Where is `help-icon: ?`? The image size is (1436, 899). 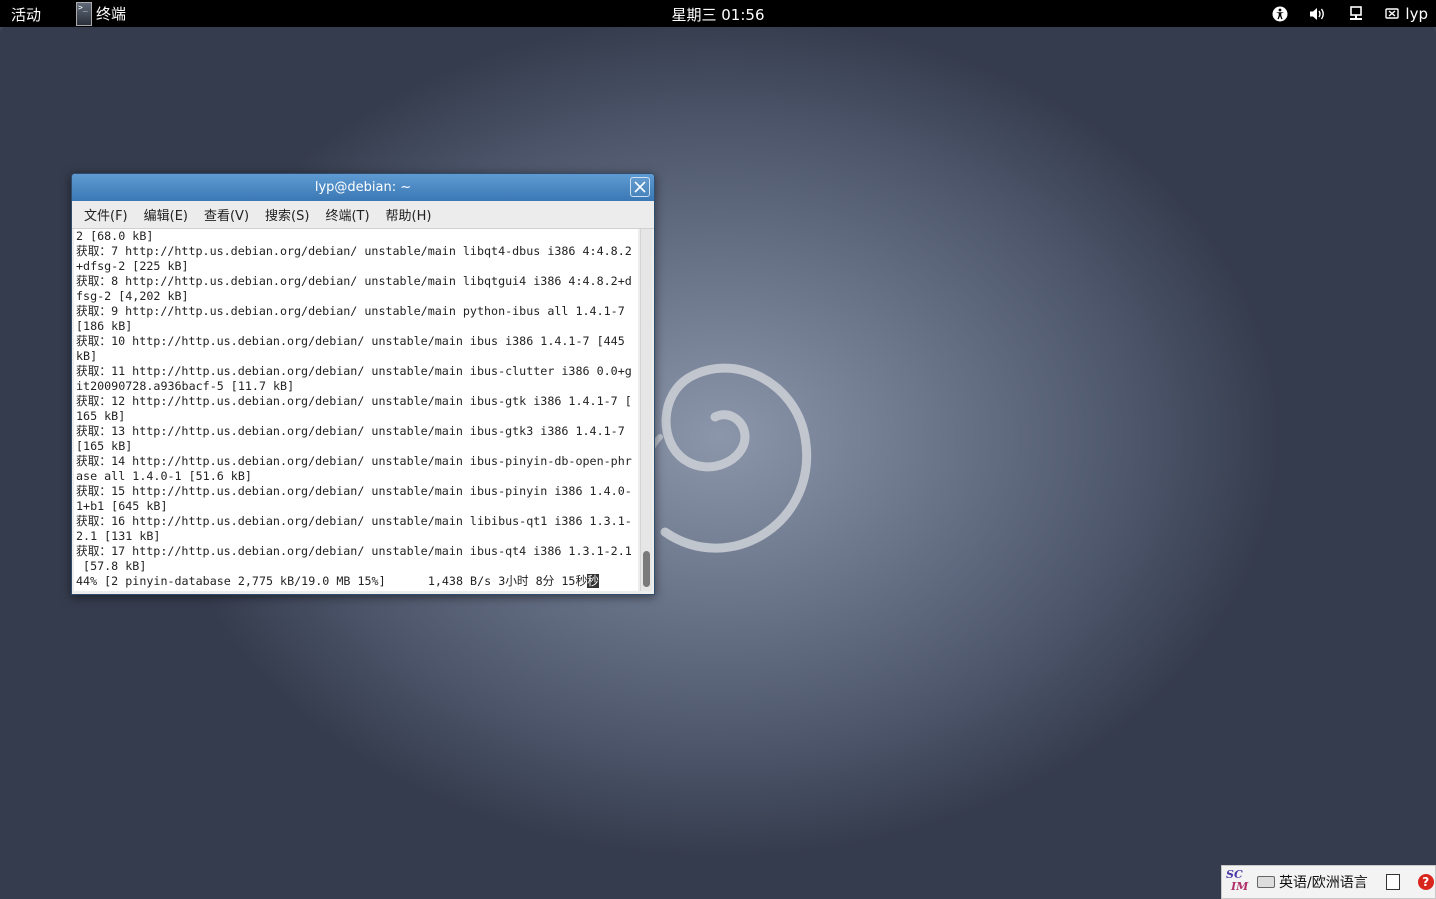 help-icon: ? is located at coordinates (1425, 882).